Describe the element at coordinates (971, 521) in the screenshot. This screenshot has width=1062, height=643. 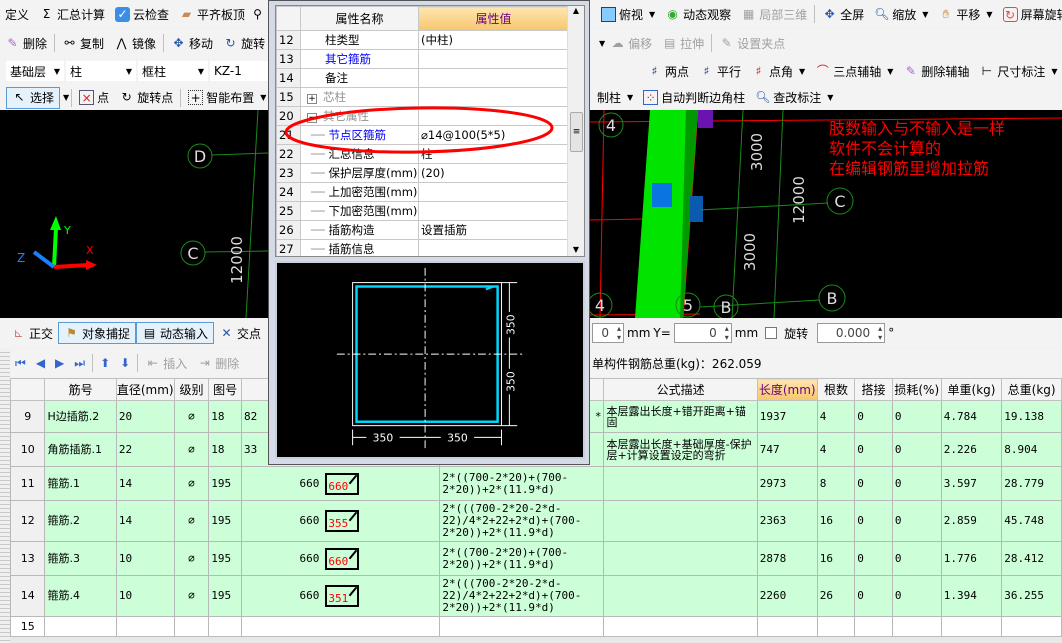
I see `unit-weight: 2.859` at that location.